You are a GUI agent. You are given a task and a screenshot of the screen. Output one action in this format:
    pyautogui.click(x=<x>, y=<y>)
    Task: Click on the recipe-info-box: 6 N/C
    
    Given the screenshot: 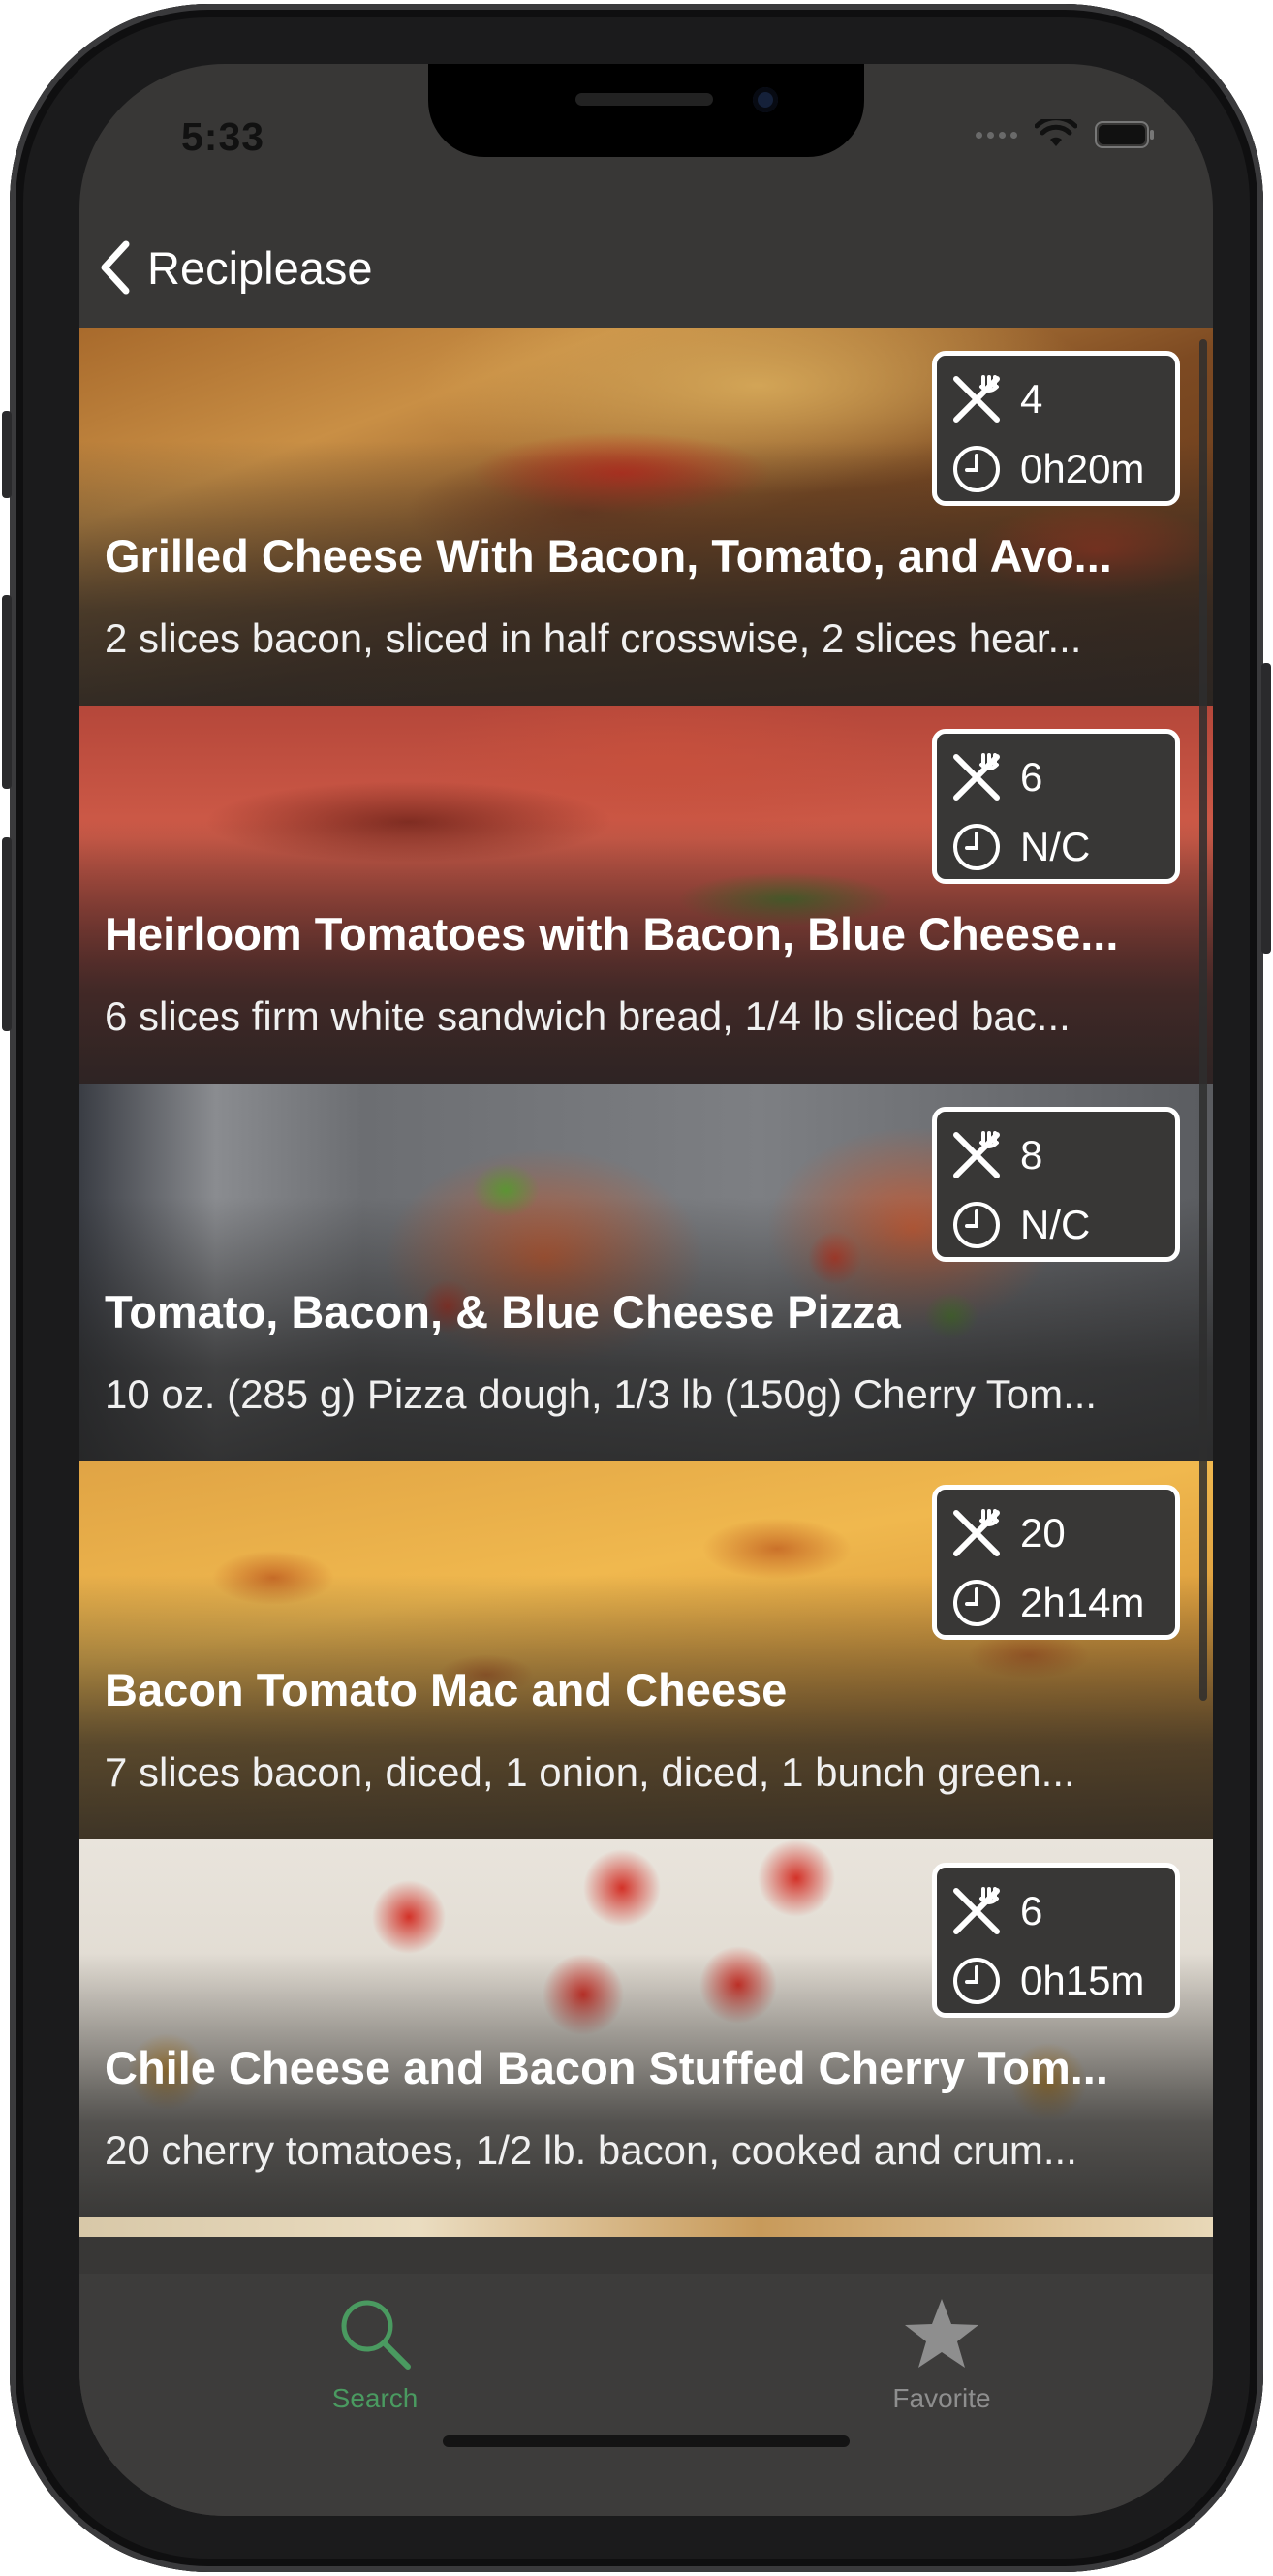 What is the action you would take?
    pyautogui.click(x=1056, y=806)
    